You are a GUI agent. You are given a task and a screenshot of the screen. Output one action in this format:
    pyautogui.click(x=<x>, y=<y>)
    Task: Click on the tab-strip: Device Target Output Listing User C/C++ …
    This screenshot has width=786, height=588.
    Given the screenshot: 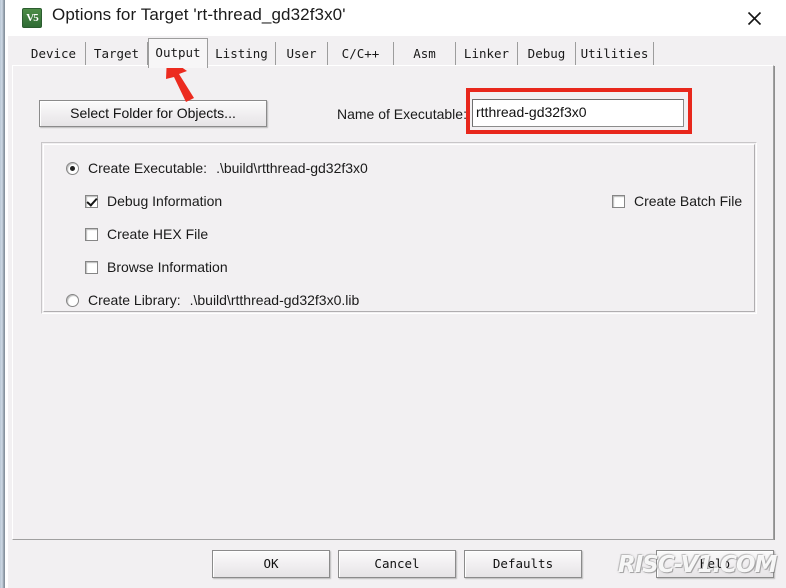 What is the action you would take?
    pyautogui.click(x=397, y=52)
    